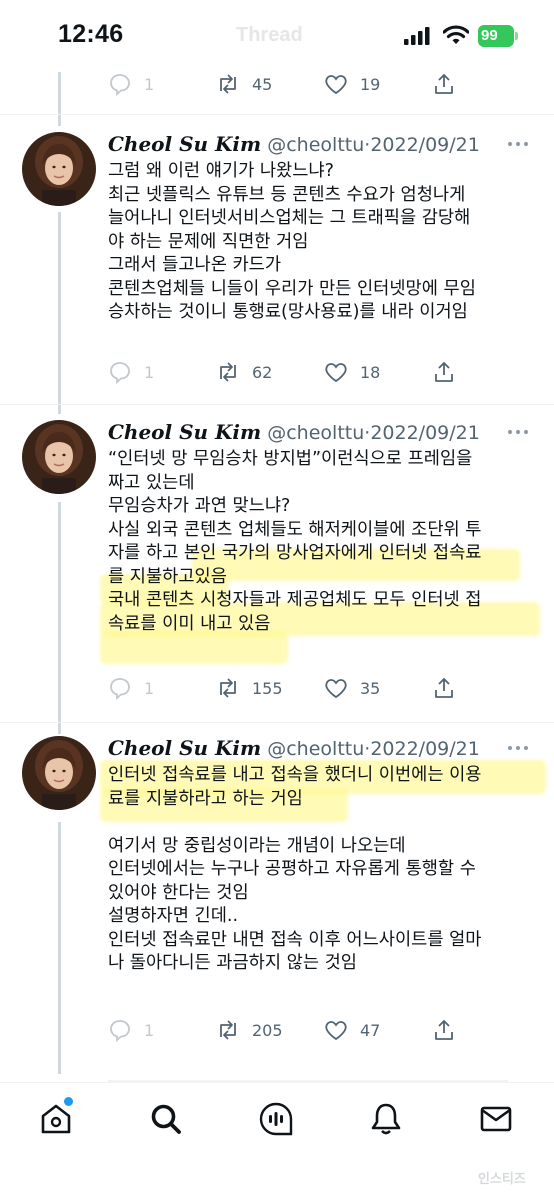 Image resolution: width=554 pixels, height=1200 pixels. Describe the element at coordinates (195, 265) in the screenshot. I see `tweet-line: 그래서 들고나온 카드가` at that location.